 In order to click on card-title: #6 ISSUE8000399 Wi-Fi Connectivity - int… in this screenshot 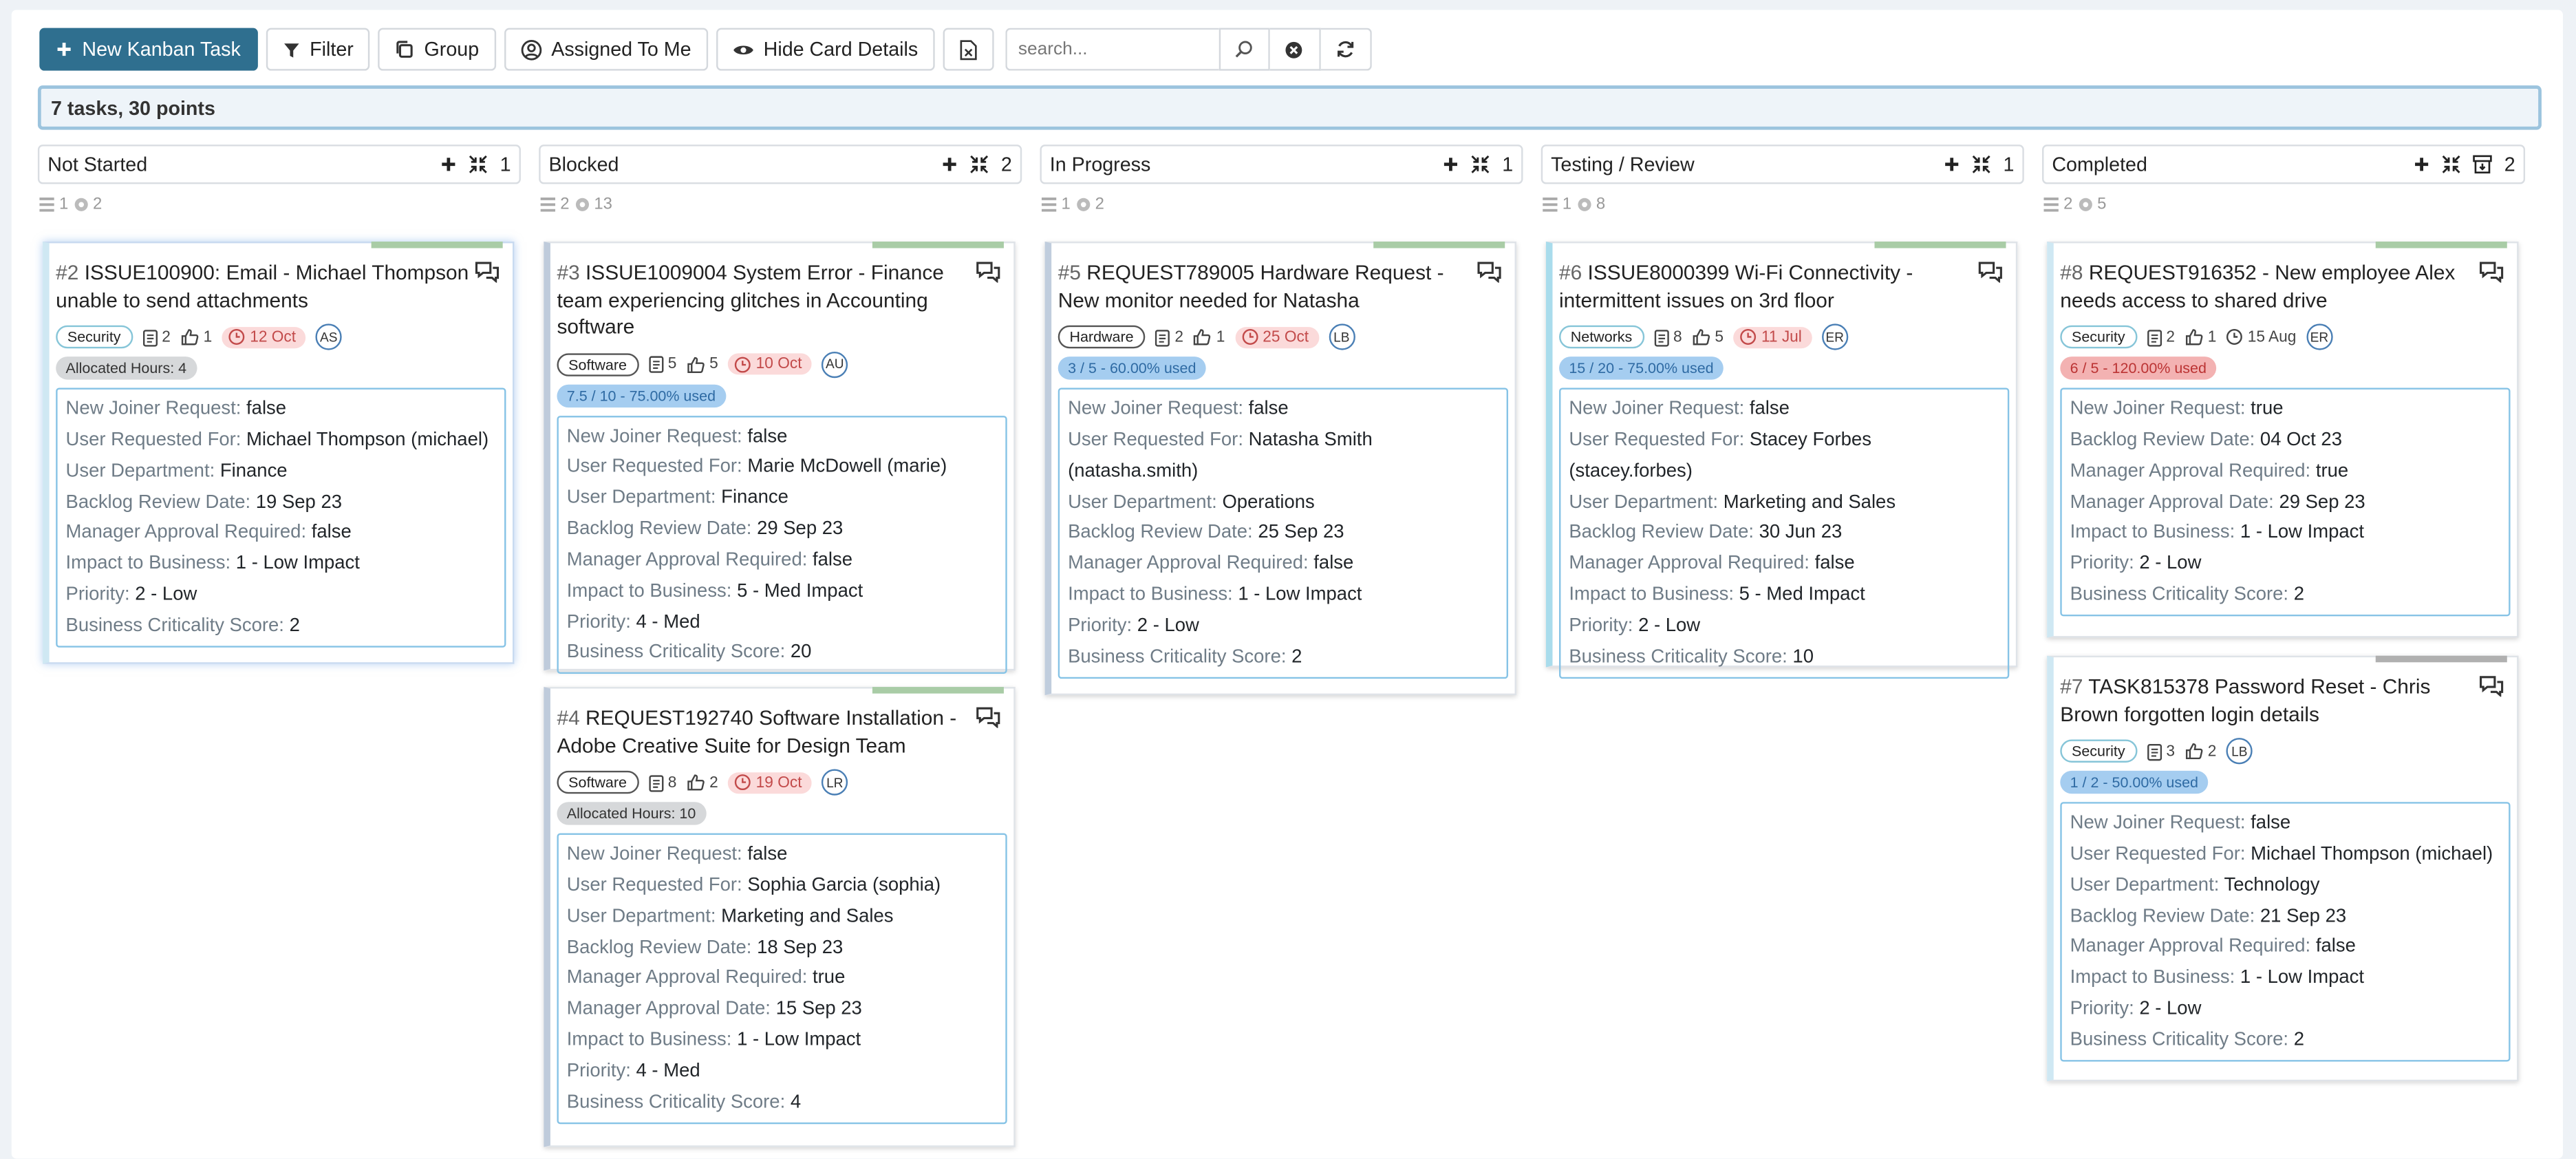, I will do `click(1769, 286)`.